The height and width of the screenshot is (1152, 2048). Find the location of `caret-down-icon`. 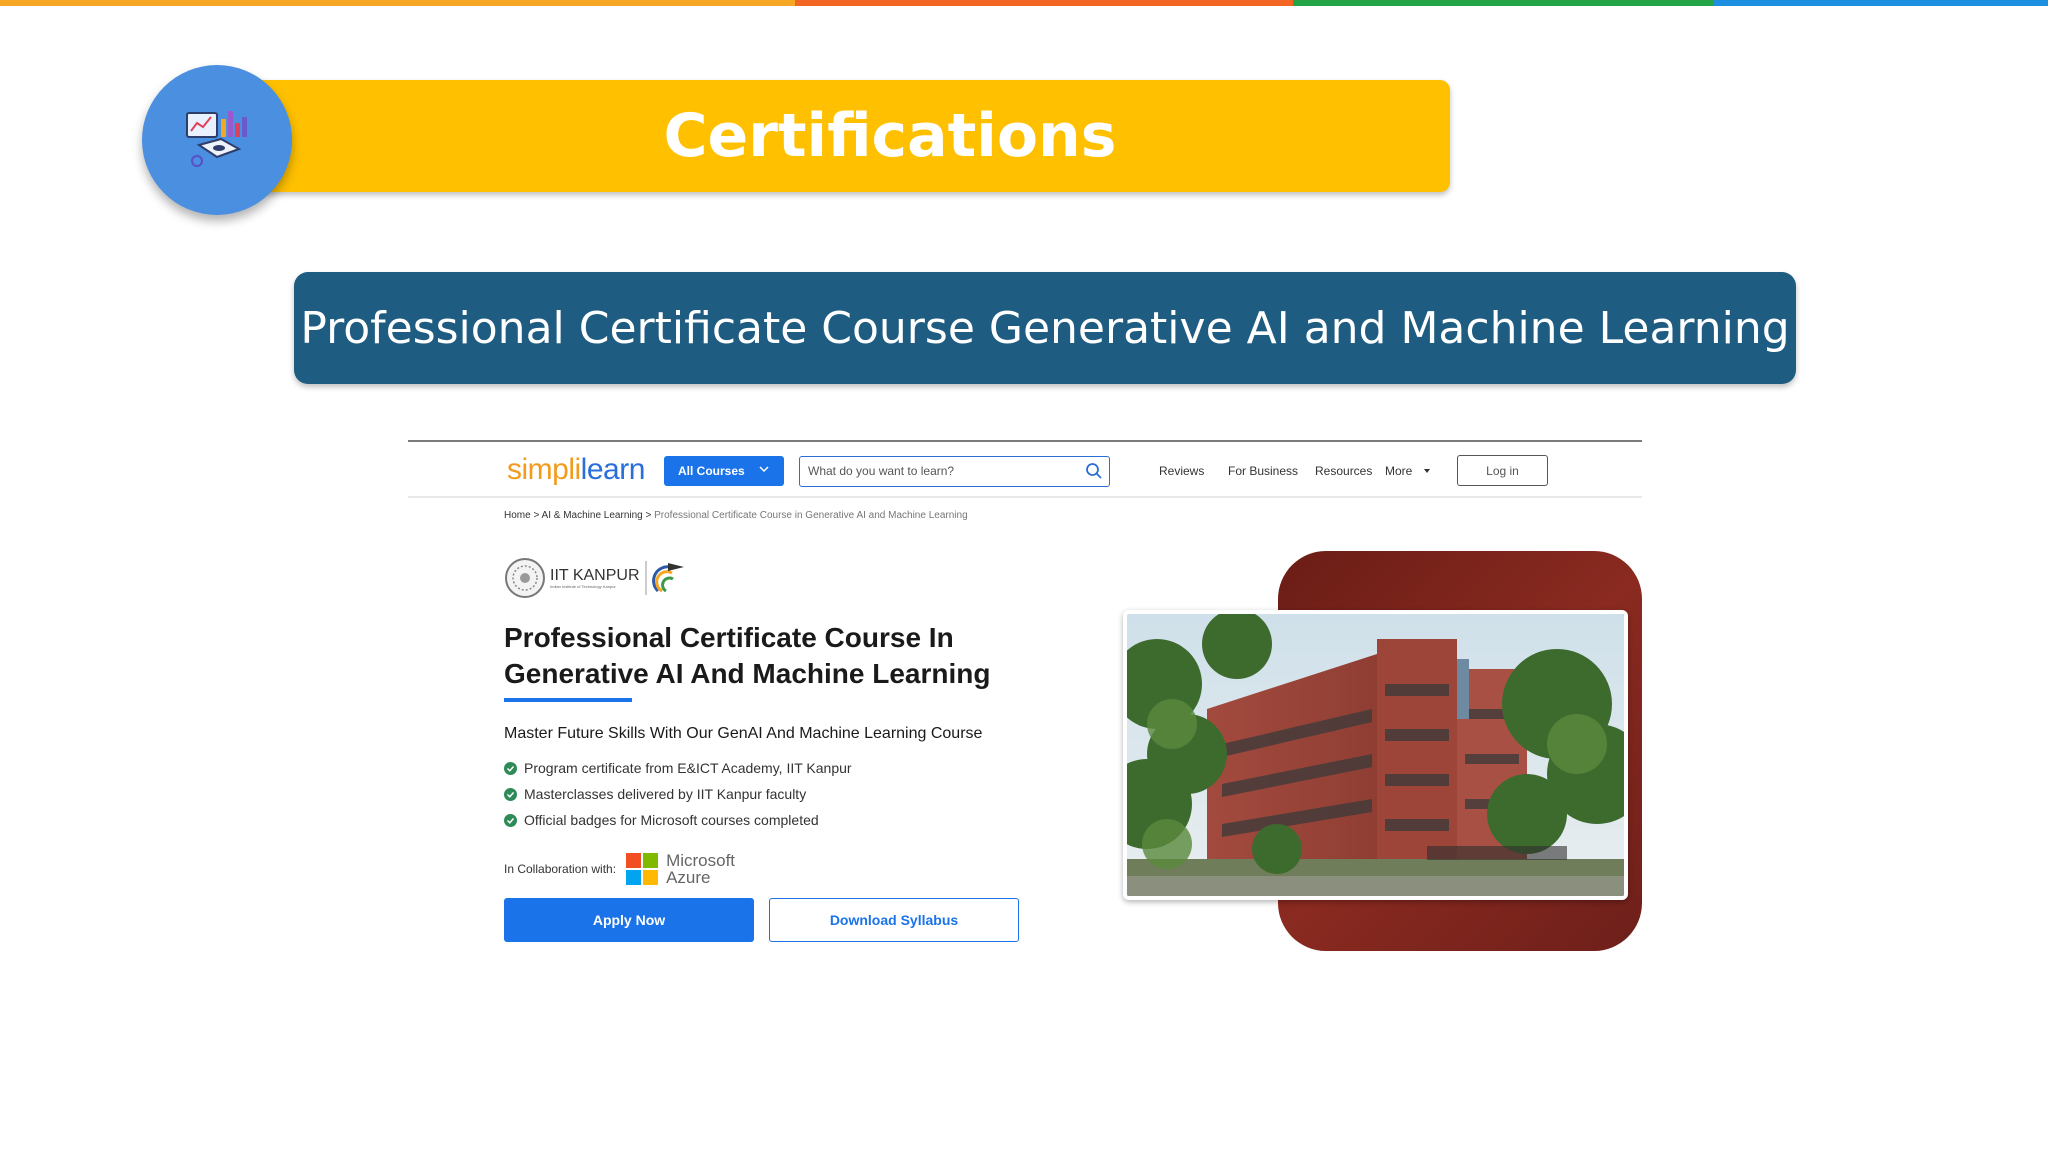

caret-down-icon is located at coordinates (1426, 471).